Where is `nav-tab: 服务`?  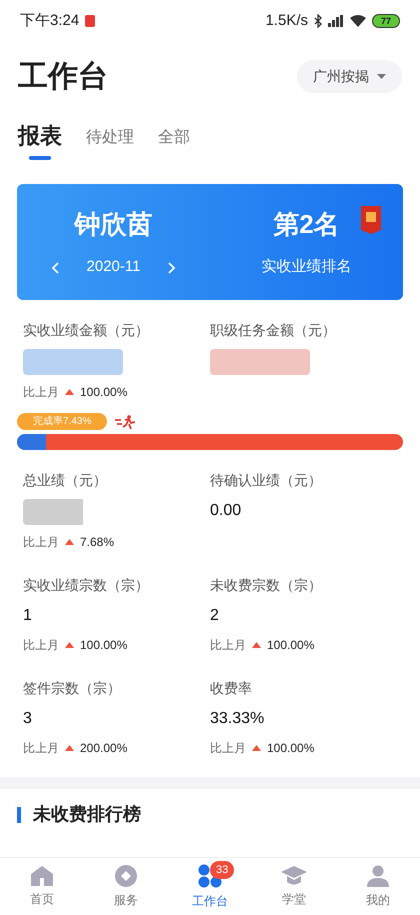 nav-tab: 服务 is located at coordinates (126, 886).